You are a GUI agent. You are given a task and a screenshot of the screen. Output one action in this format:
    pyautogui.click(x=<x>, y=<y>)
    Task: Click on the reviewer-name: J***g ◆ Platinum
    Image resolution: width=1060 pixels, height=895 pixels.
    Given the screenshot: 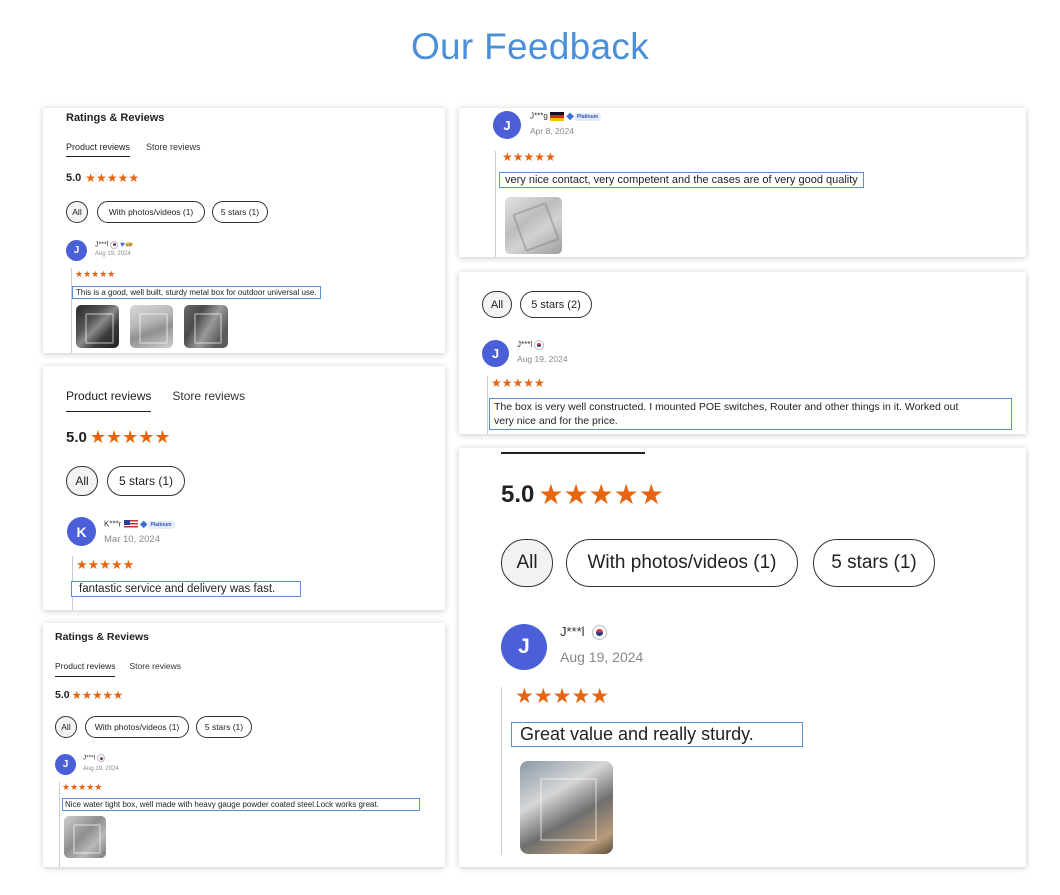 What is the action you would take?
    pyautogui.click(x=566, y=116)
    